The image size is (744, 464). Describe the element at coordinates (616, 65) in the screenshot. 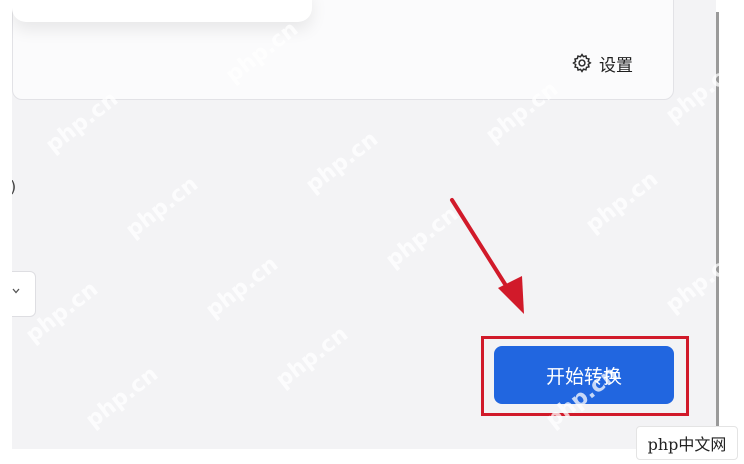

I see `settings-label: 设置` at that location.